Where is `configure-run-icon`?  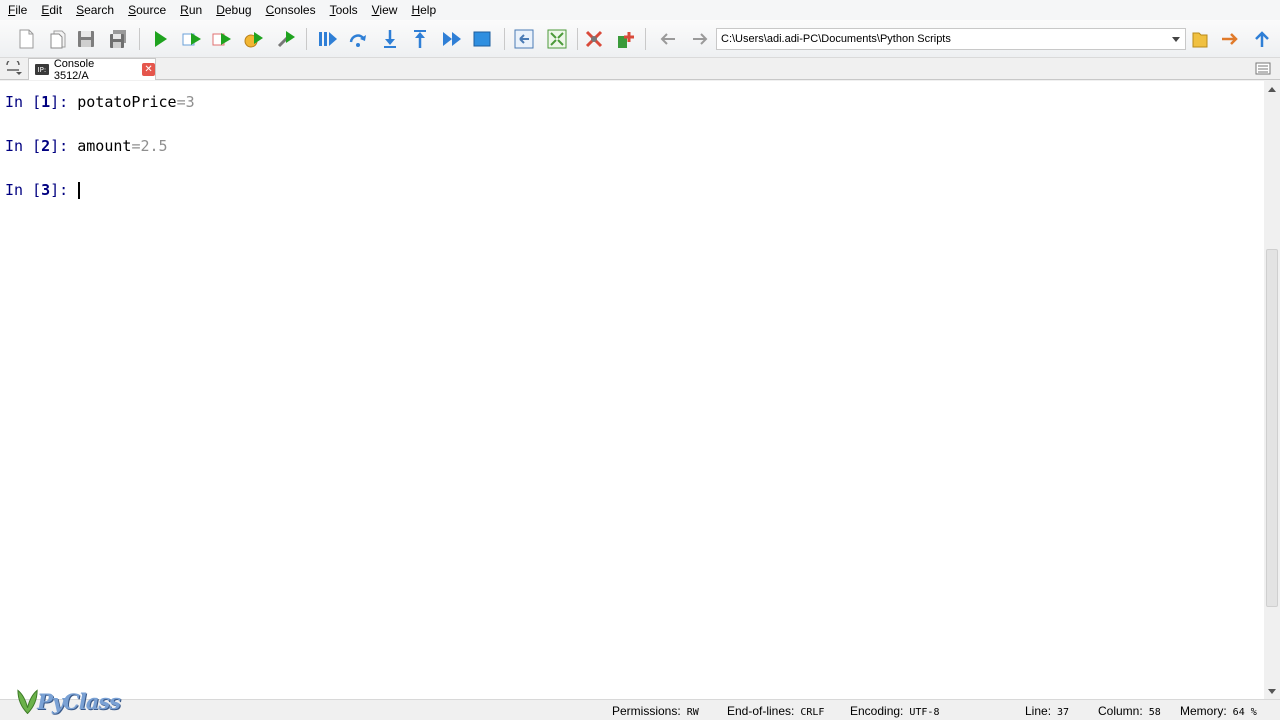
configure-run-icon is located at coordinates (286, 39).